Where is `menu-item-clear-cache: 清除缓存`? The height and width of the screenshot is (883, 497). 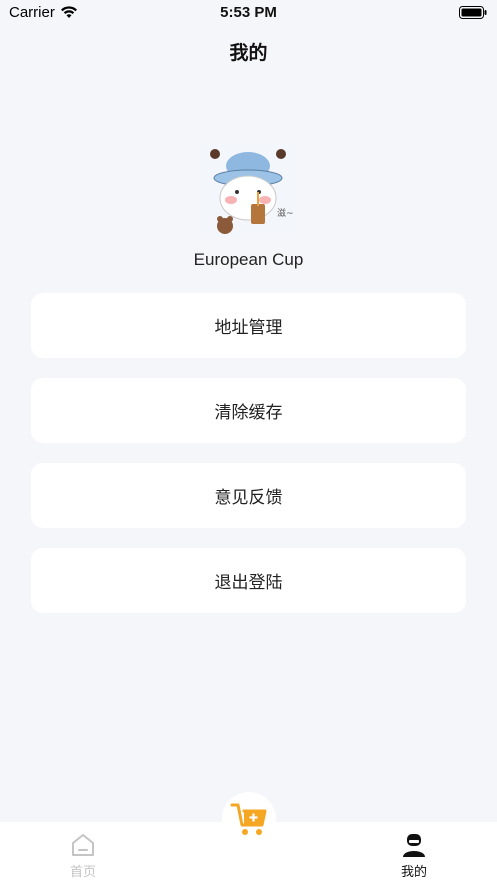
menu-item-clear-cache: 清除缓存 is located at coordinates (248, 410).